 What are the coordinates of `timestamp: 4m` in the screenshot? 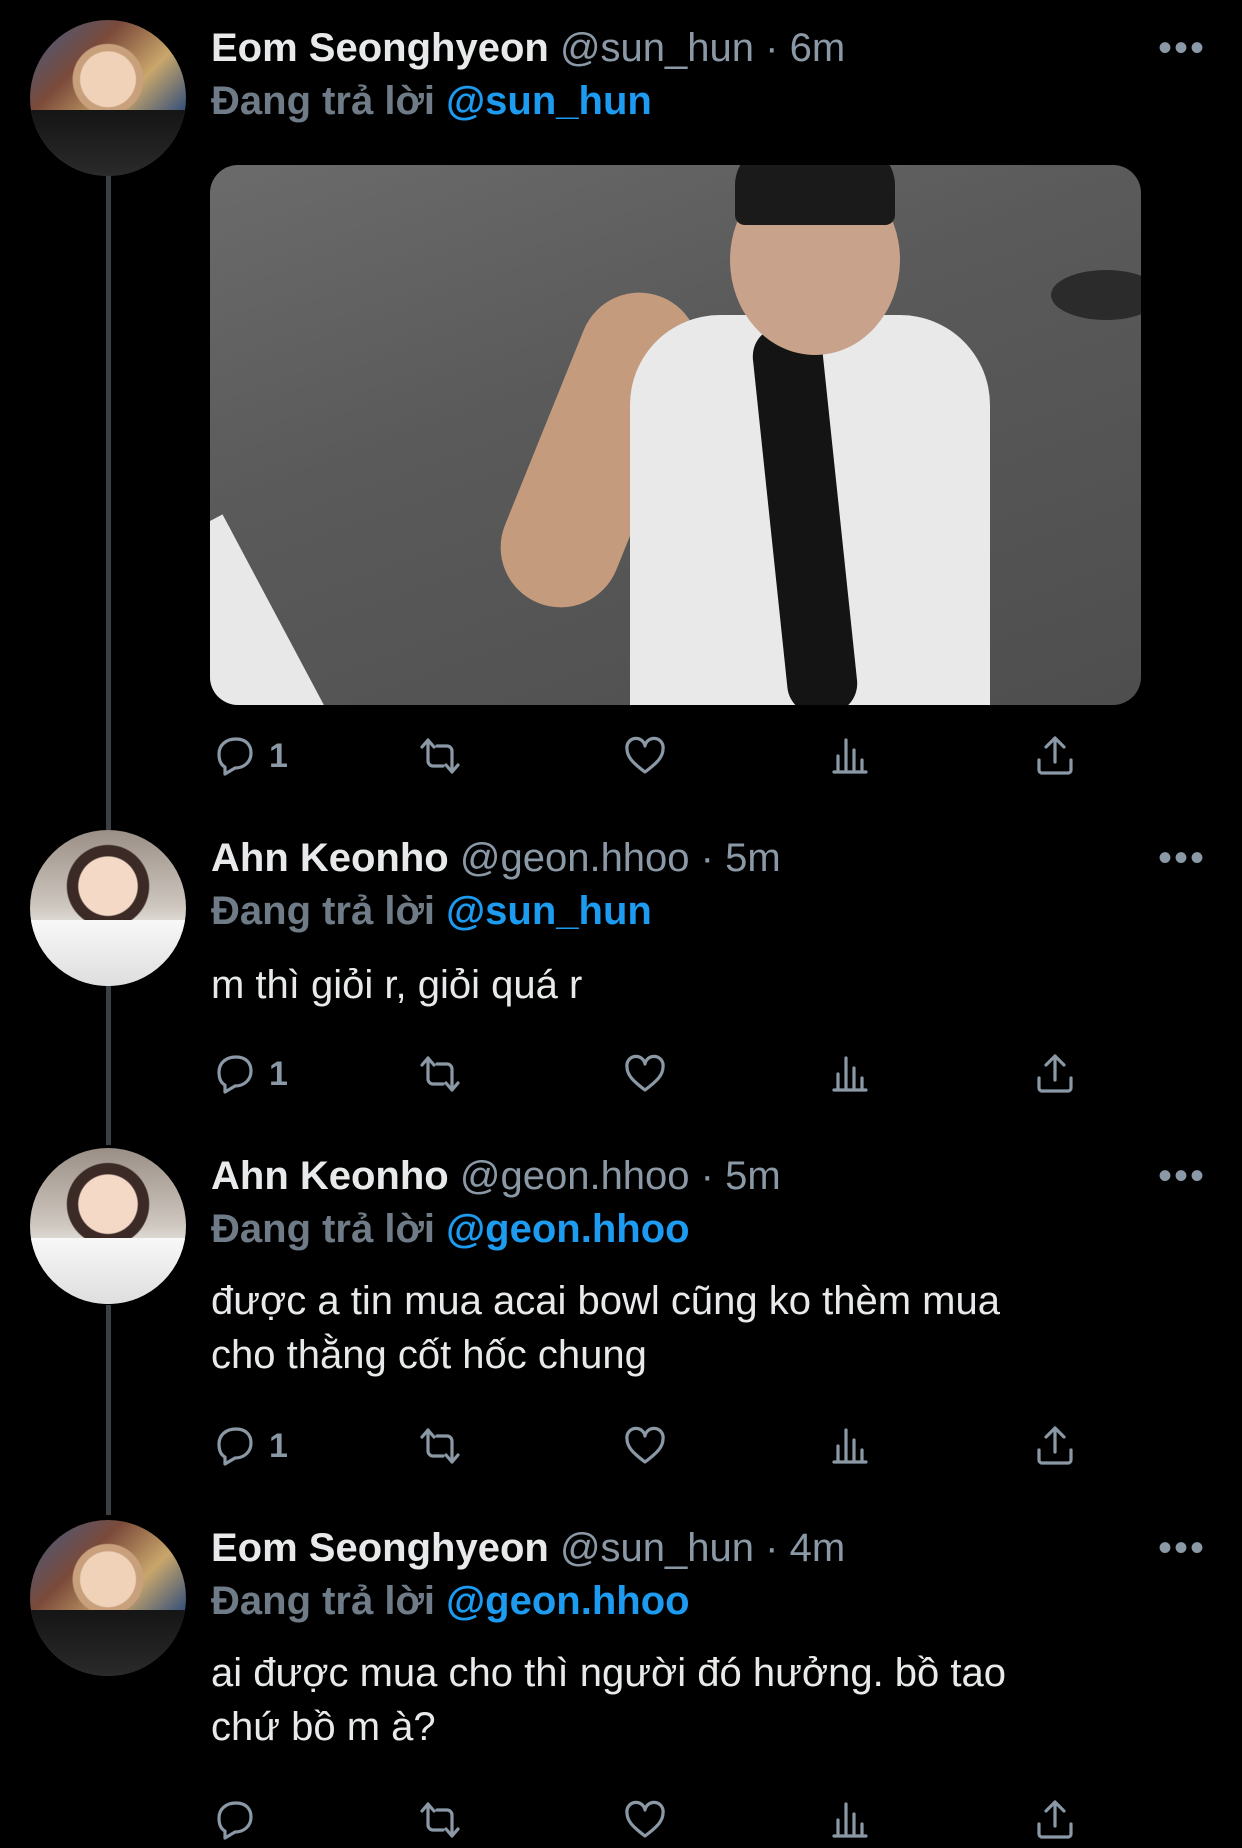 It's located at (818, 1548).